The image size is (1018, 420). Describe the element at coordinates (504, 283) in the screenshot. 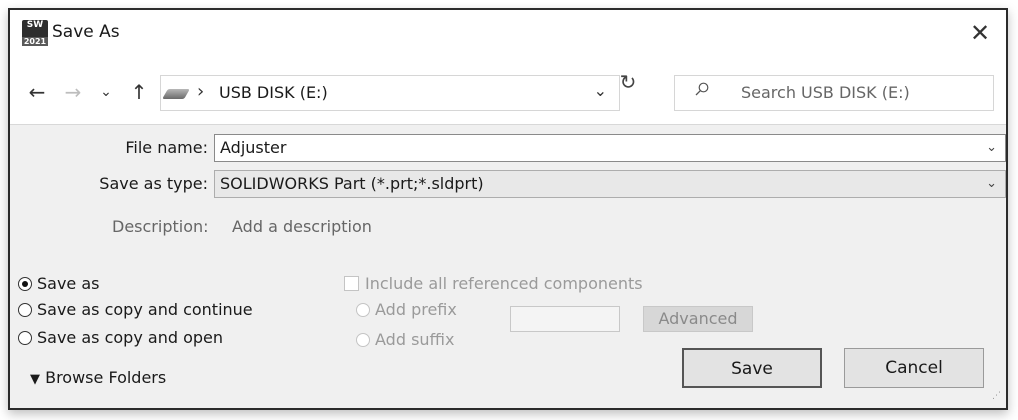

I see `include-components-label: Include all referenced components` at that location.